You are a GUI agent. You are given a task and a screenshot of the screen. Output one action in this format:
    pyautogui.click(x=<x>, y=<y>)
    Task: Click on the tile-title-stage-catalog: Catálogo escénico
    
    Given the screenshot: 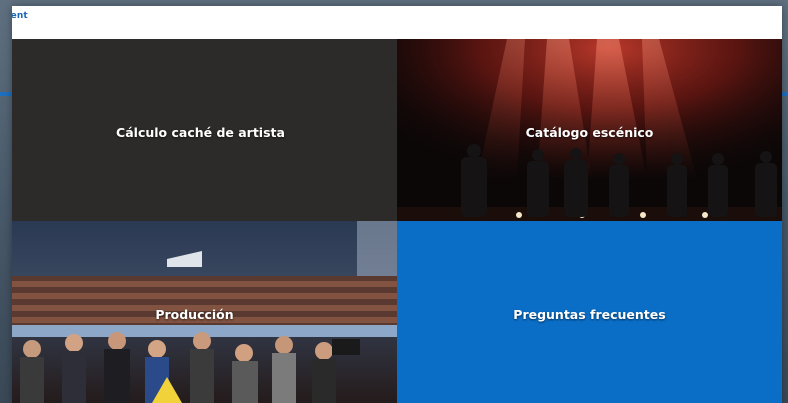 What is the action you would take?
    pyautogui.click(x=589, y=132)
    